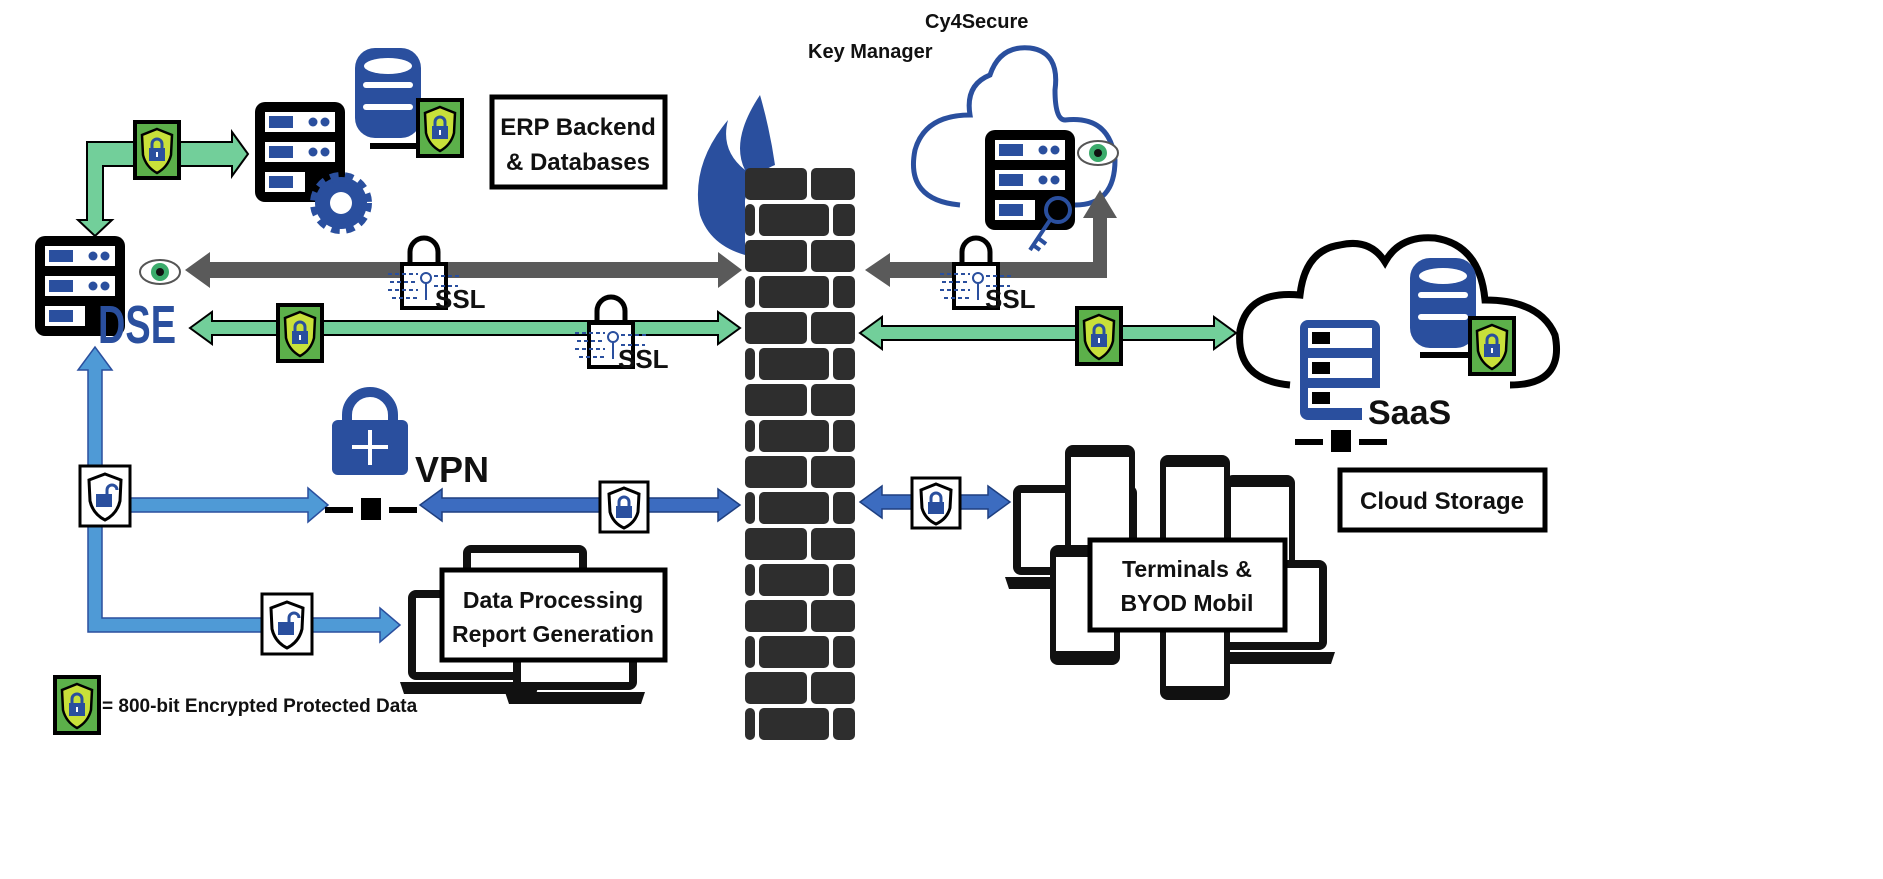 The height and width of the screenshot is (879, 1883). I want to click on legend-text: = 800-bit Encrypted Protected Data, so click(260, 706).